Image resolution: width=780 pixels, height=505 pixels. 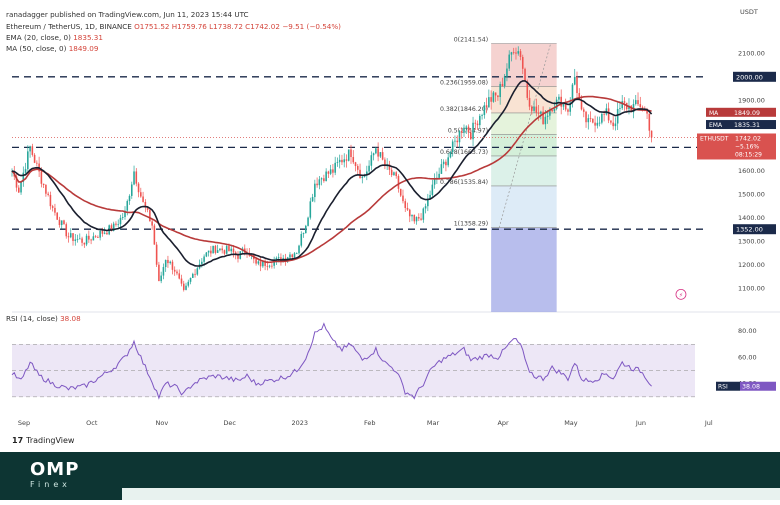 What do you see at coordinates (471, 40) in the screenshot?
I see `fib-level-label: 0(2141.54)` at bounding box center [471, 40].